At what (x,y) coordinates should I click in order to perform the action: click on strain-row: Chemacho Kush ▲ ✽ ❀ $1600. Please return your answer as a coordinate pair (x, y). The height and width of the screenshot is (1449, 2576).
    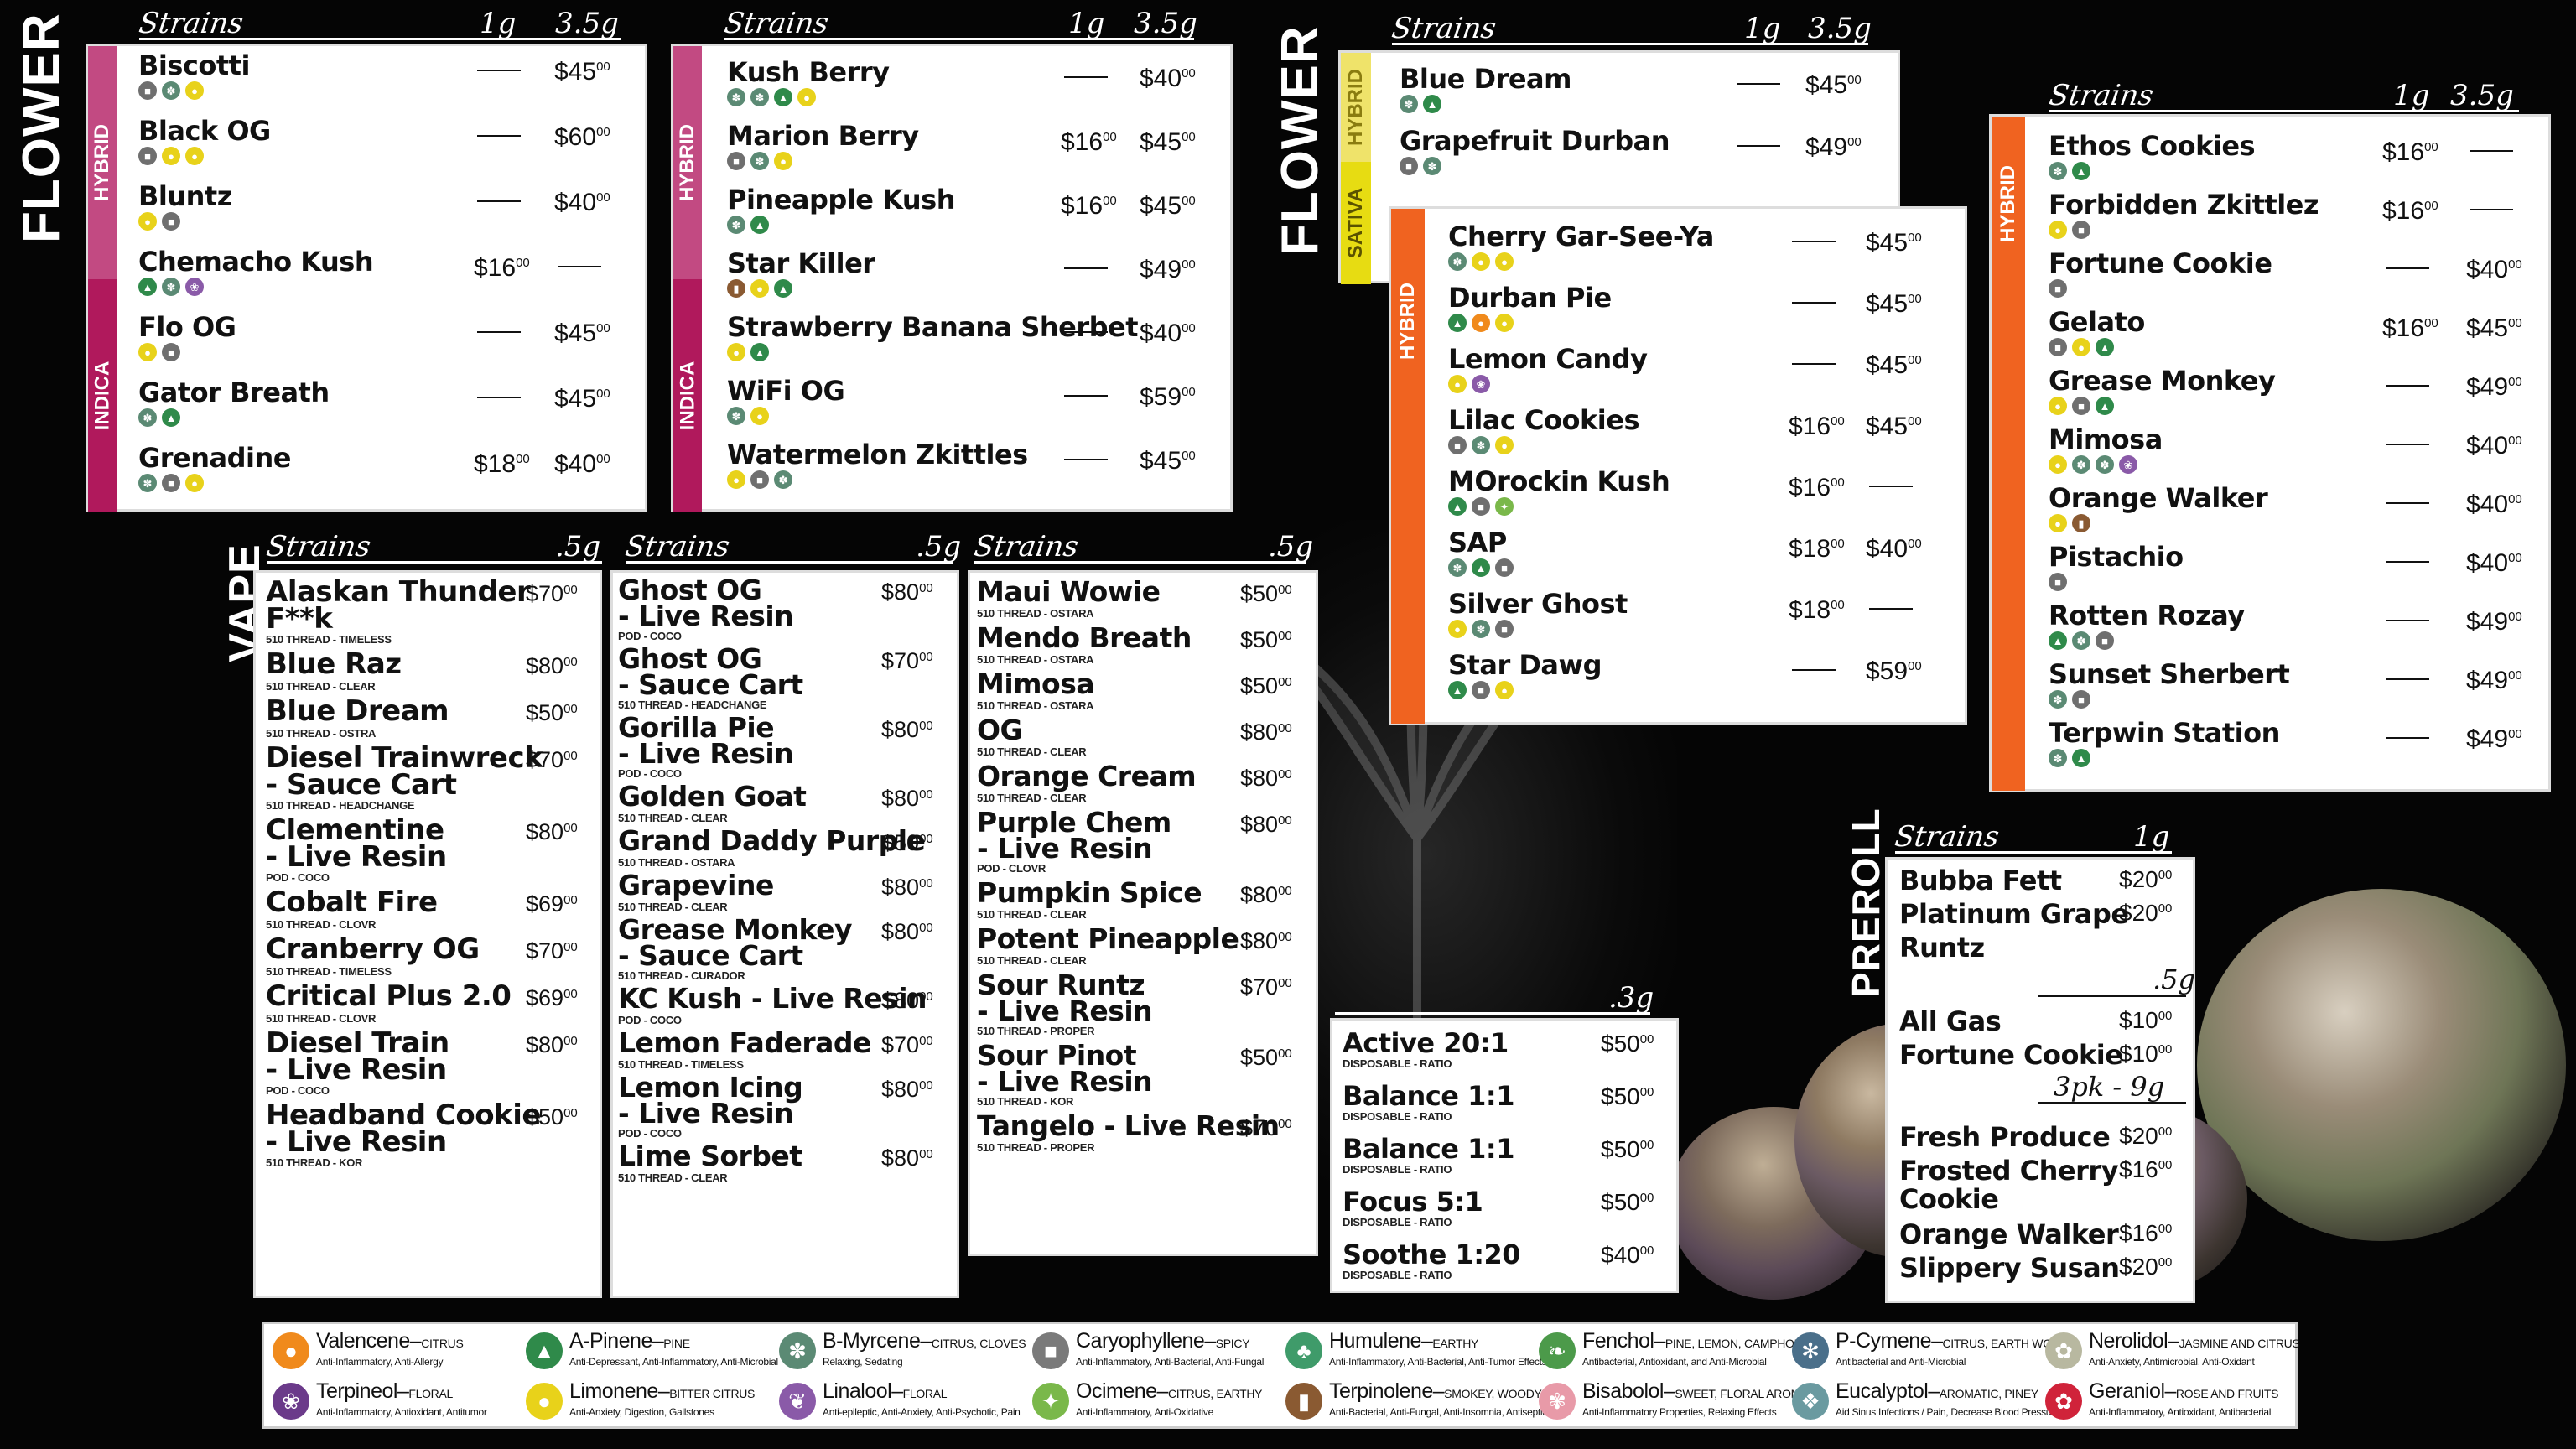
    Looking at the image, I should click on (366, 280).